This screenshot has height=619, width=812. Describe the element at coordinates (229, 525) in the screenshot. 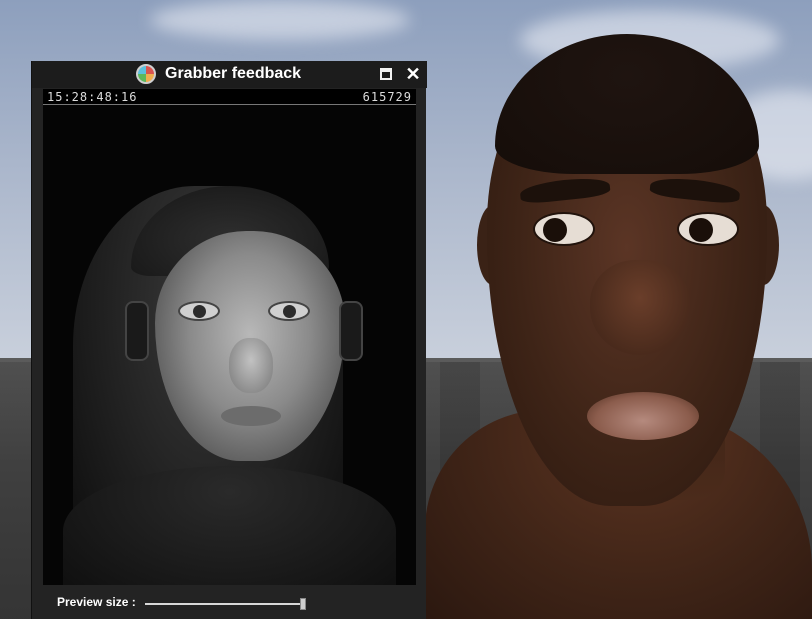

I see `actor-shoulders` at that location.